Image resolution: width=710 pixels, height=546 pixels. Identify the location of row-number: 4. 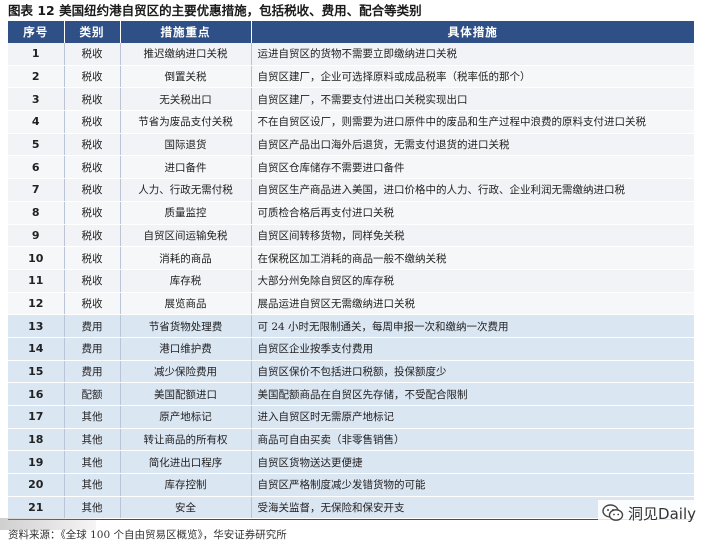
(36, 122).